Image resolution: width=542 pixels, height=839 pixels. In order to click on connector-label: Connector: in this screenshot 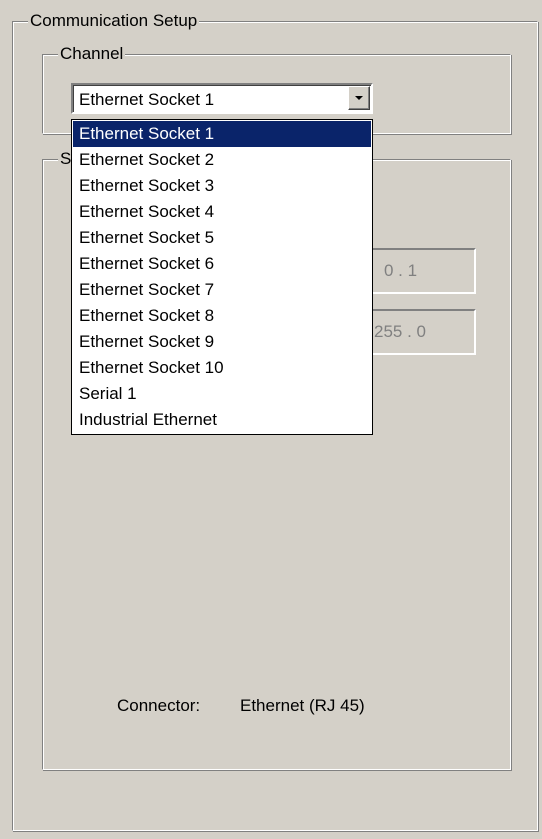, I will do `click(159, 705)`.